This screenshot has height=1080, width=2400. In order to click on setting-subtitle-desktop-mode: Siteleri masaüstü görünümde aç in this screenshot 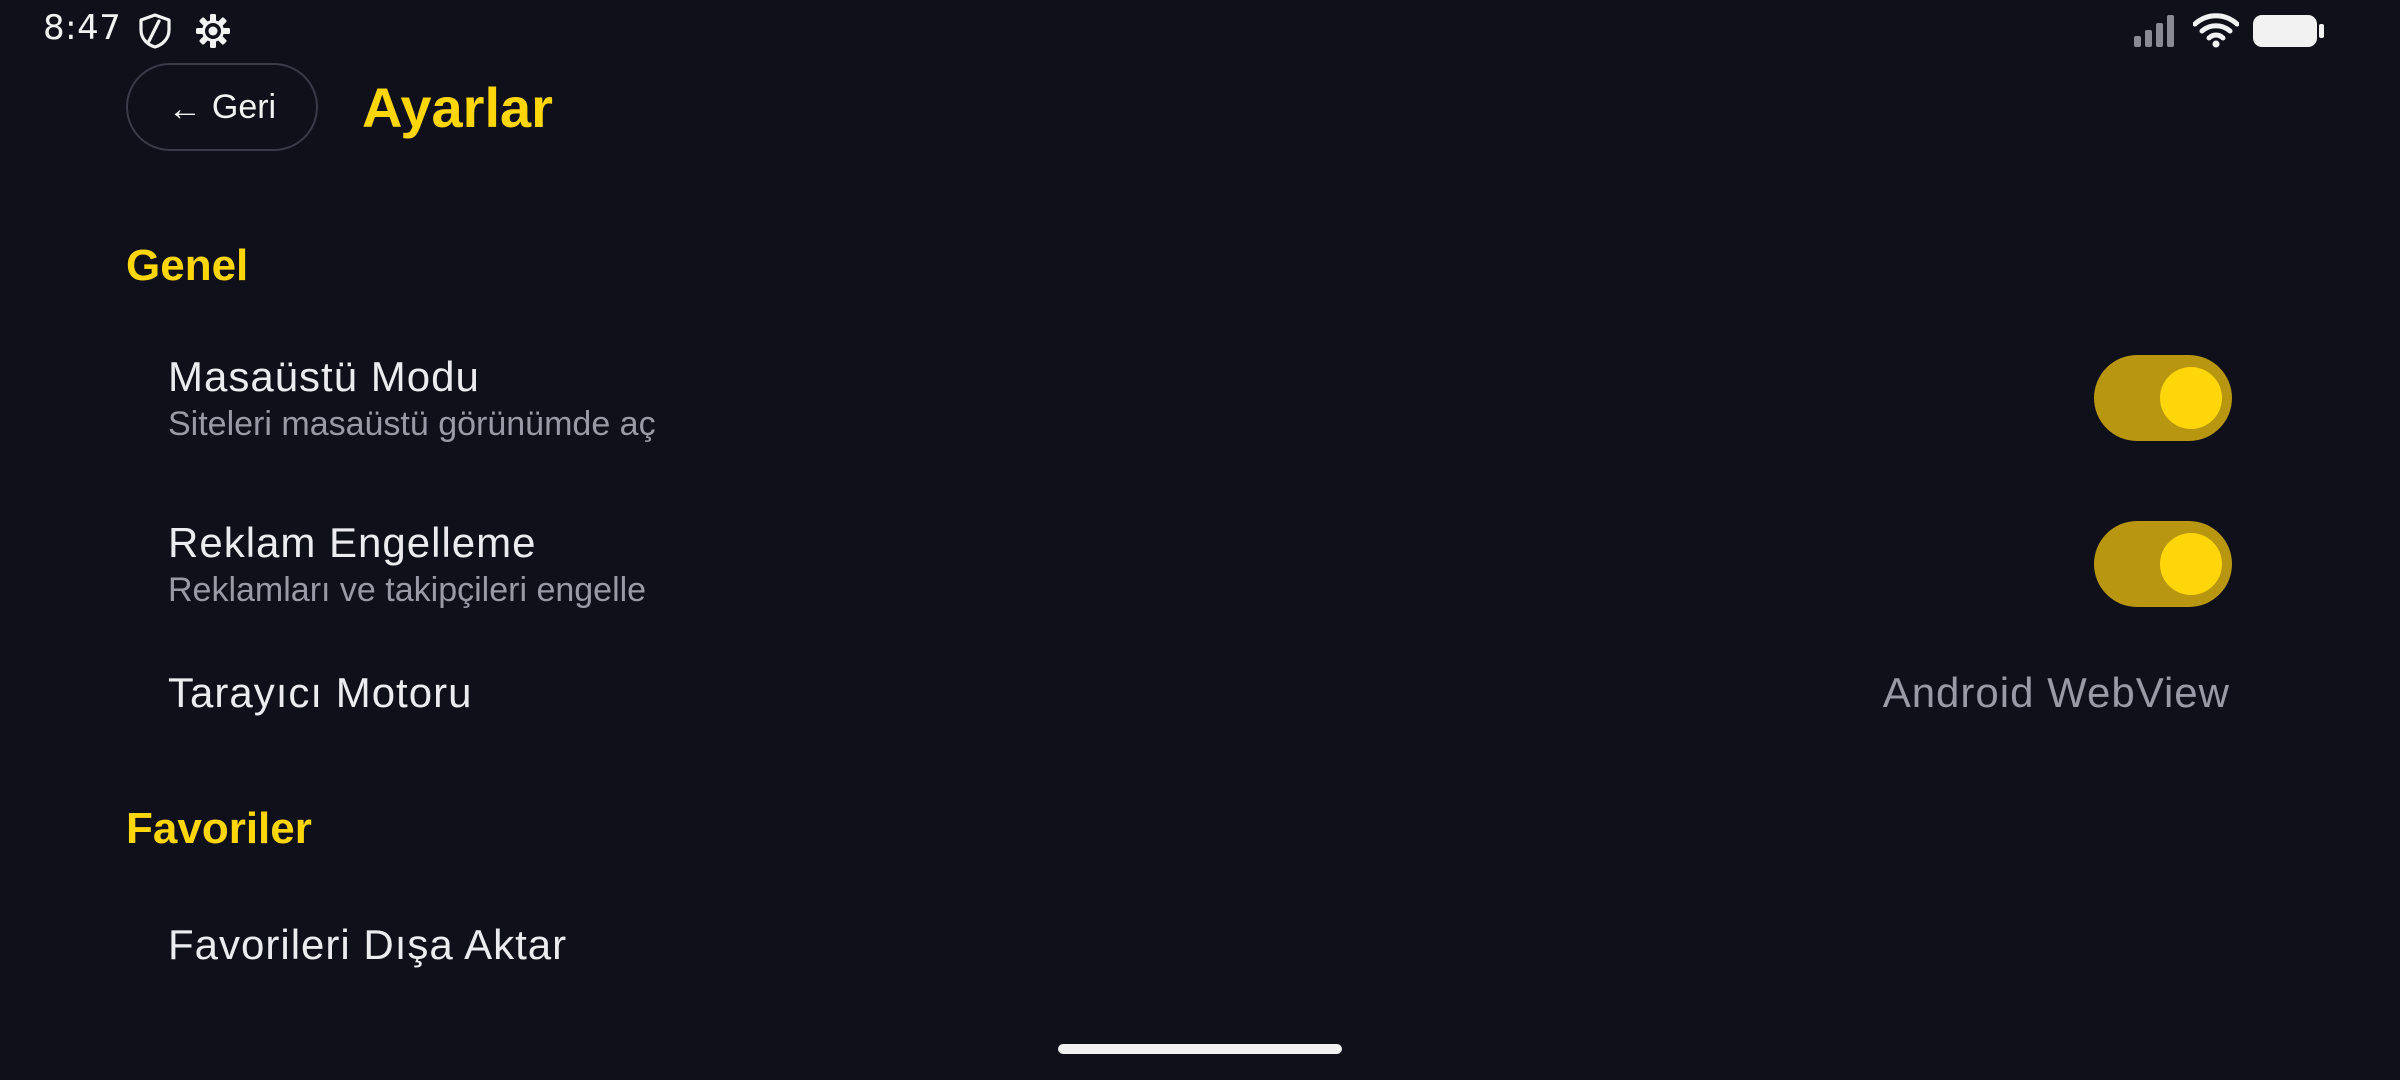, I will do `click(412, 424)`.